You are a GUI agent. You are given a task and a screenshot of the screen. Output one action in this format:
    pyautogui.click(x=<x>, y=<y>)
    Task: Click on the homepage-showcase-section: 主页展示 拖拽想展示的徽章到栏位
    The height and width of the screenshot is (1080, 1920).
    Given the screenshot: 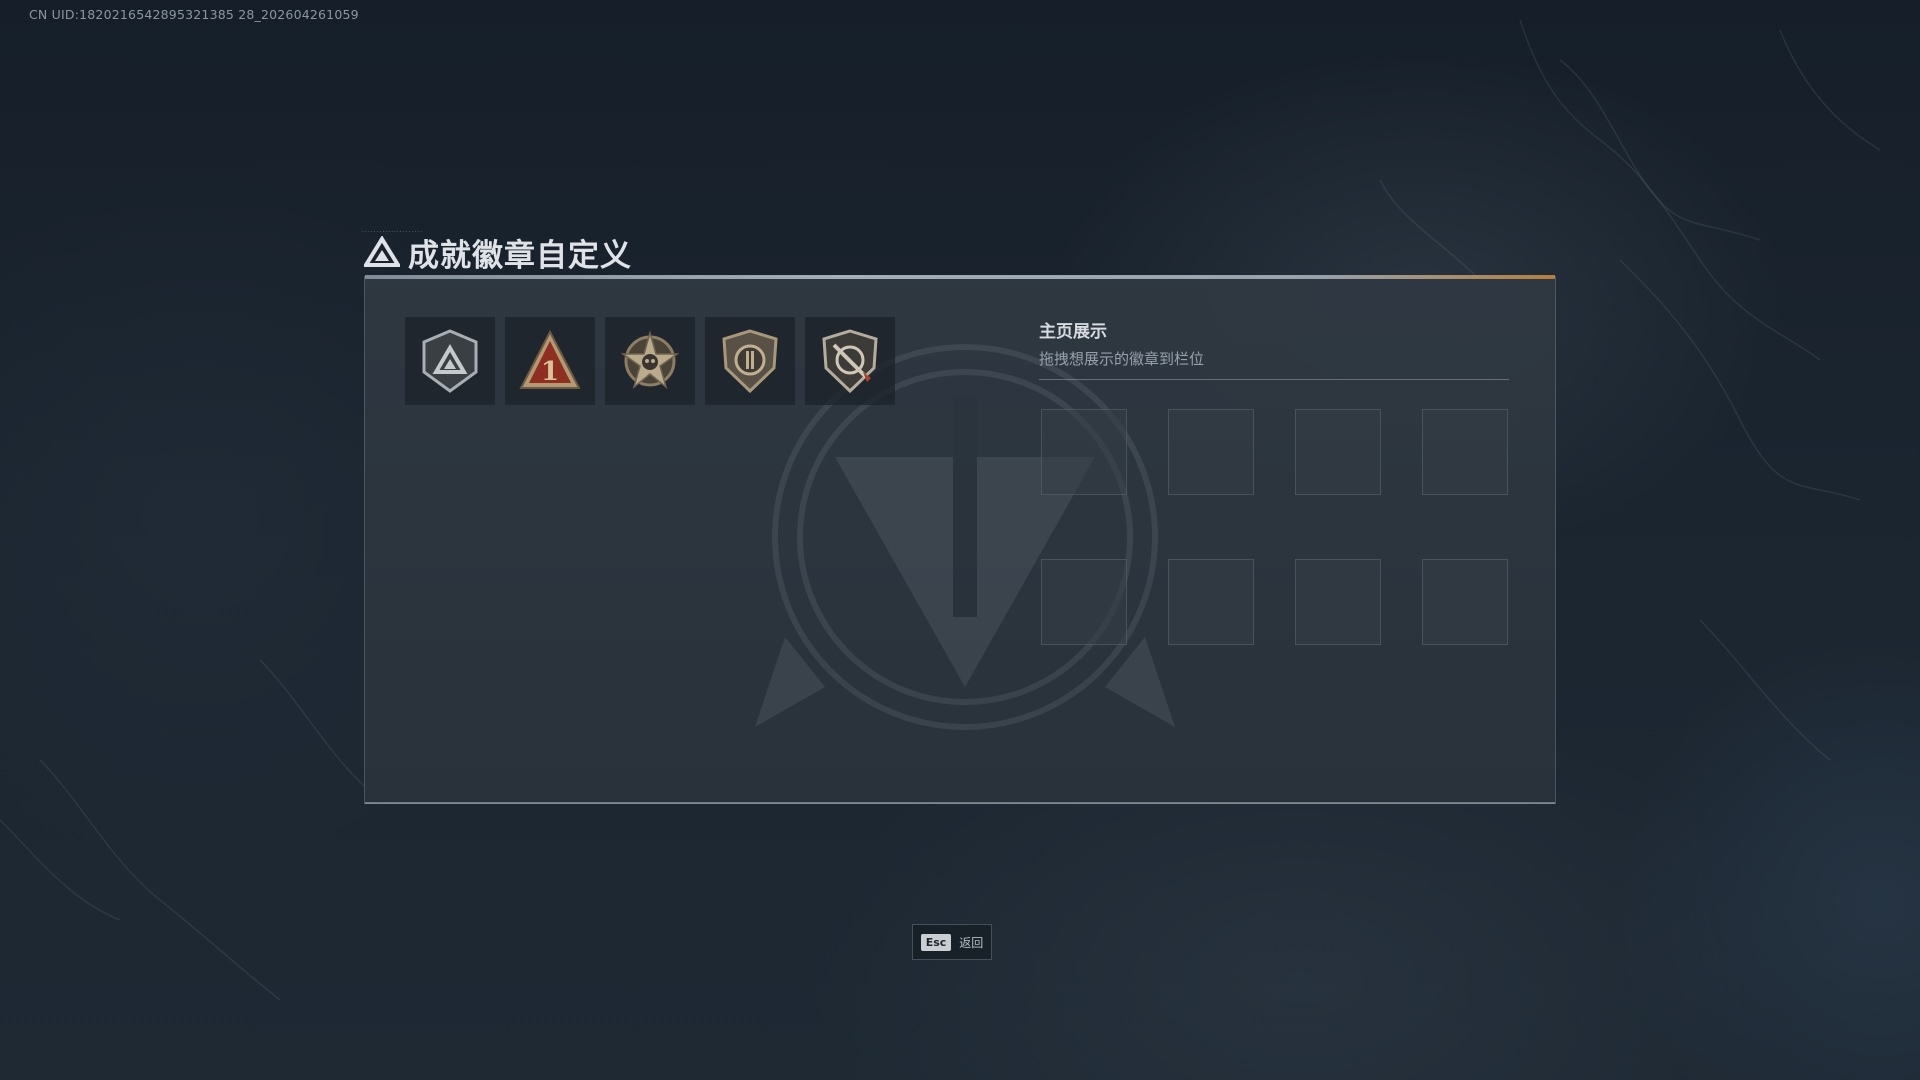 What is the action you would take?
    pyautogui.click(x=1274, y=481)
    